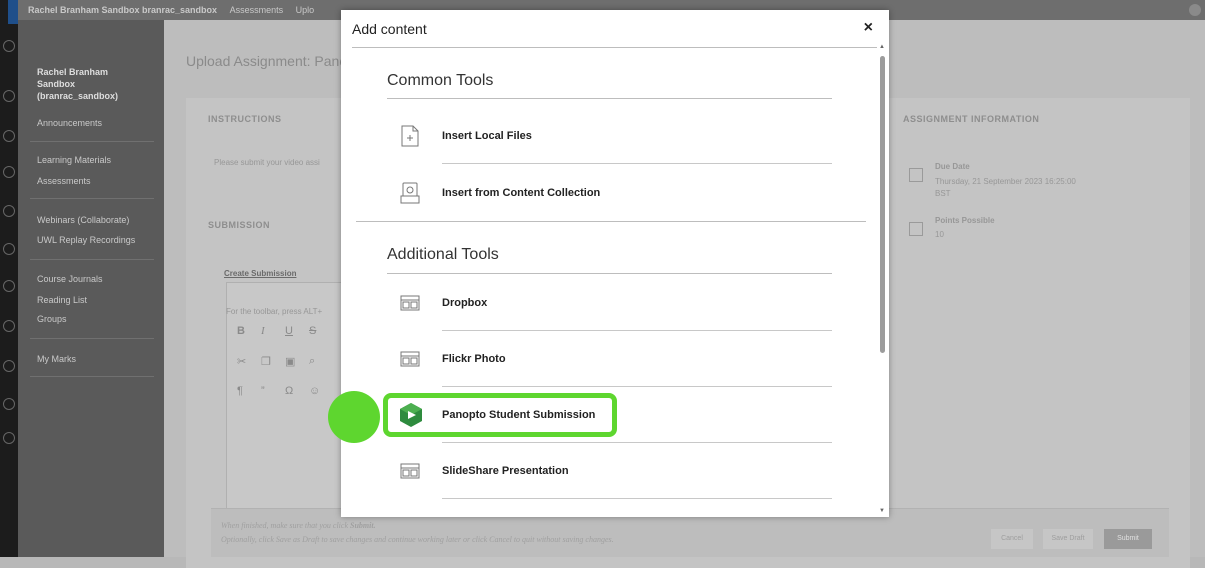  I want to click on global-nav-rail, so click(9, 278).